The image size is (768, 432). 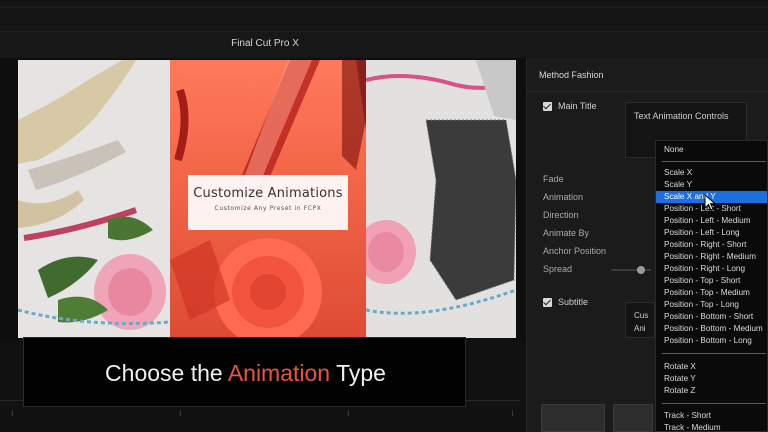 I want to click on photo-panel-right, so click(x=441, y=199).